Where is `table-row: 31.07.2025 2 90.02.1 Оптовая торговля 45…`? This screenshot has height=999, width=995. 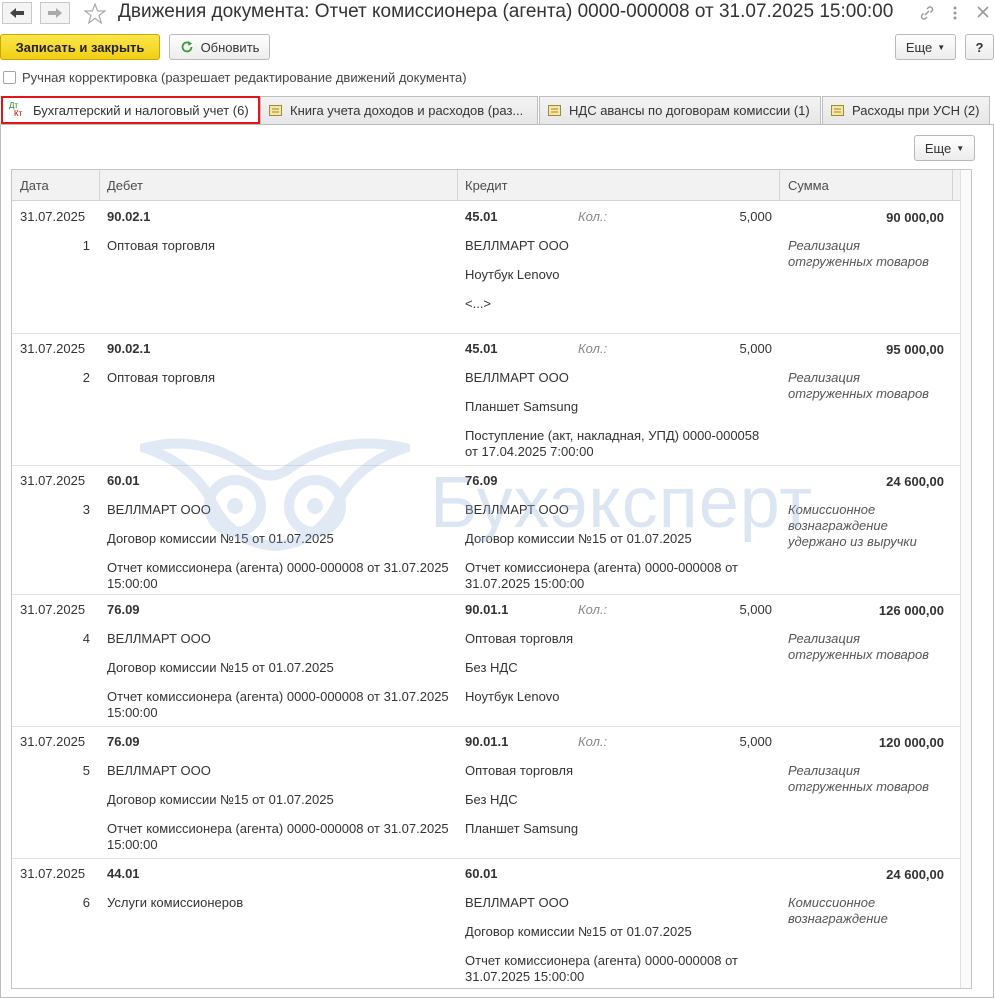 table-row: 31.07.2025 2 90.02.1 Оптовая торговля 45… is located at coordinates (486, 399).